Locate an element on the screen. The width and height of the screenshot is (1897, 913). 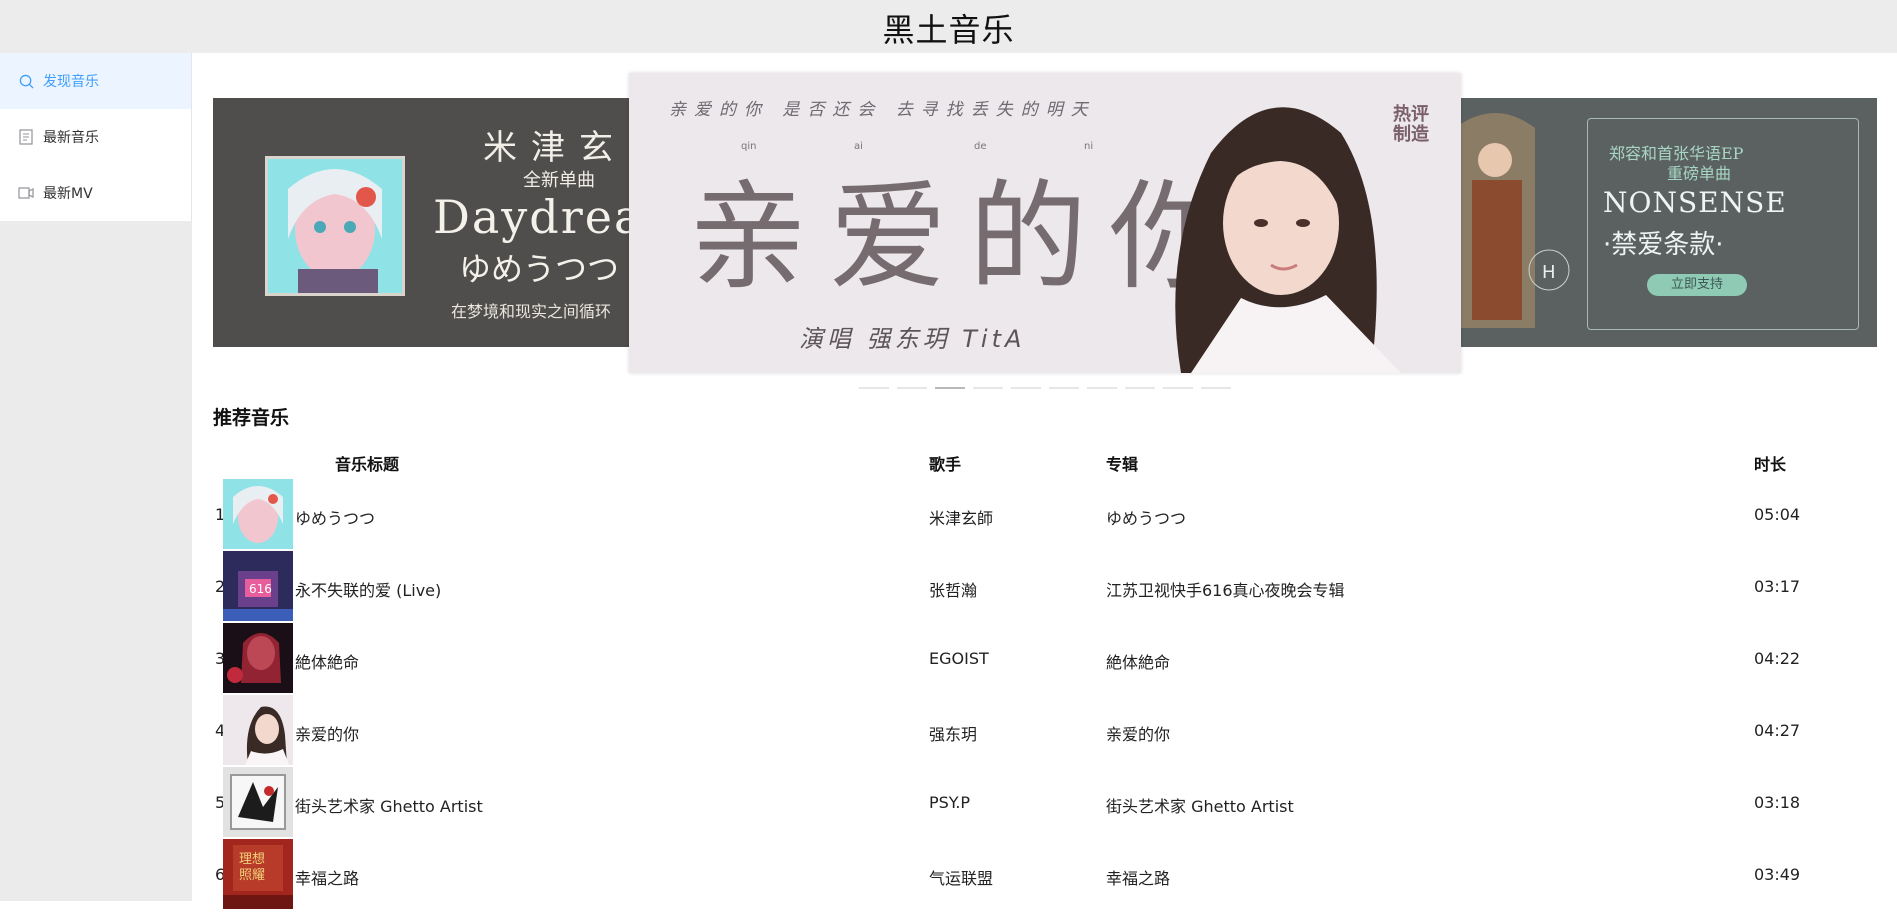
table-row: 6 理想 照耀 幸福之路 气运联盟 幸福之路 03:49 is located at coordinates (1045, 875).